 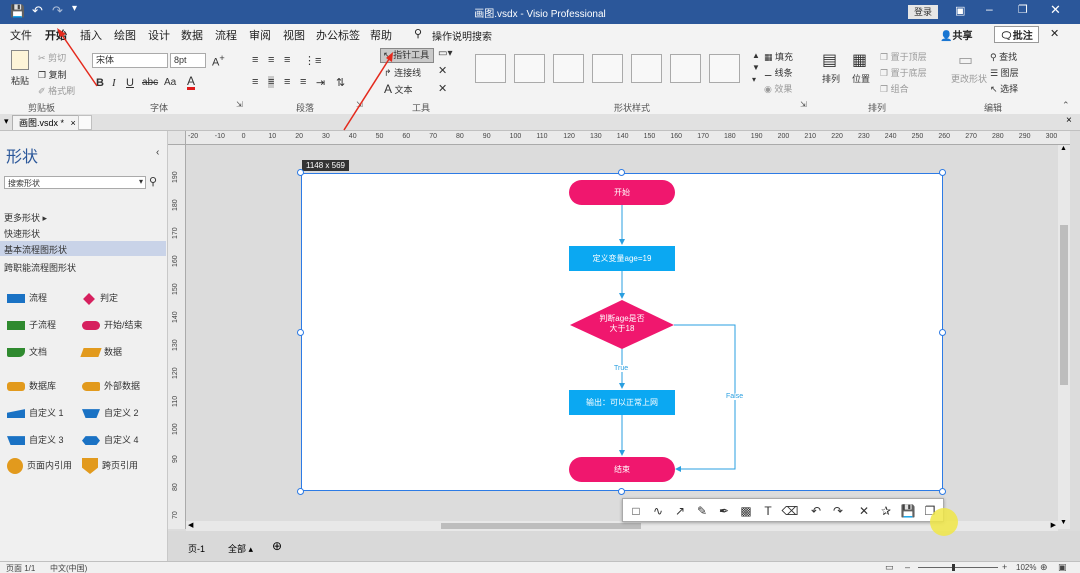 I want to click on select-button: ↖ 选择, so click(x=1004, y=88).